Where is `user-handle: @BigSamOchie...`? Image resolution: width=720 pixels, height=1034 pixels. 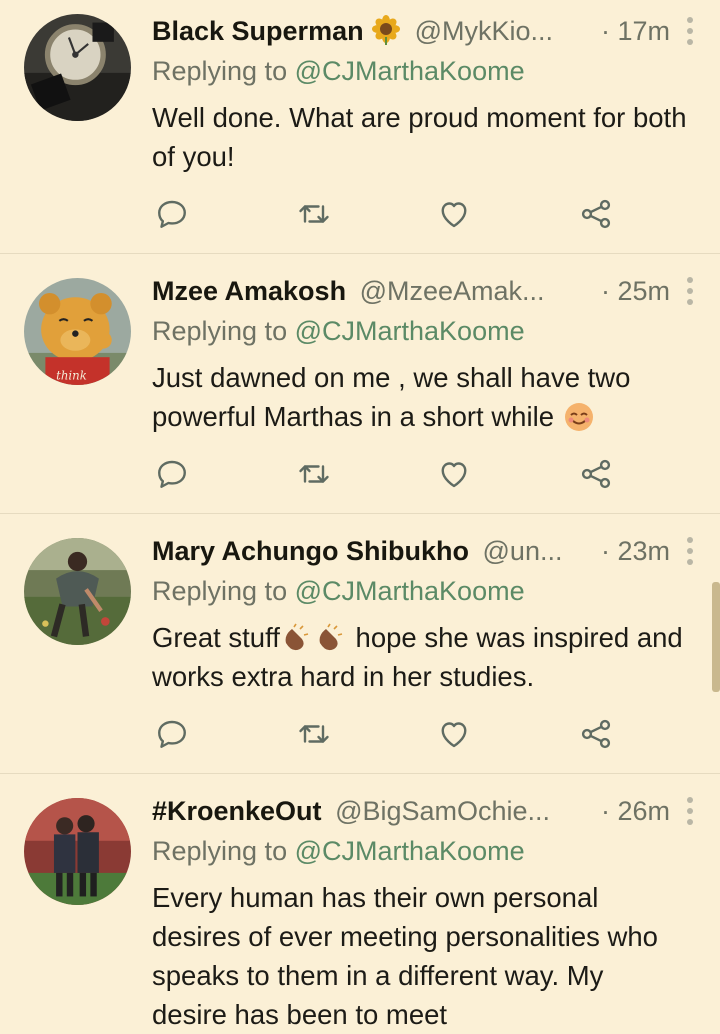 user-handle: @BigSamOchie... is located at coordinates (442, 811).